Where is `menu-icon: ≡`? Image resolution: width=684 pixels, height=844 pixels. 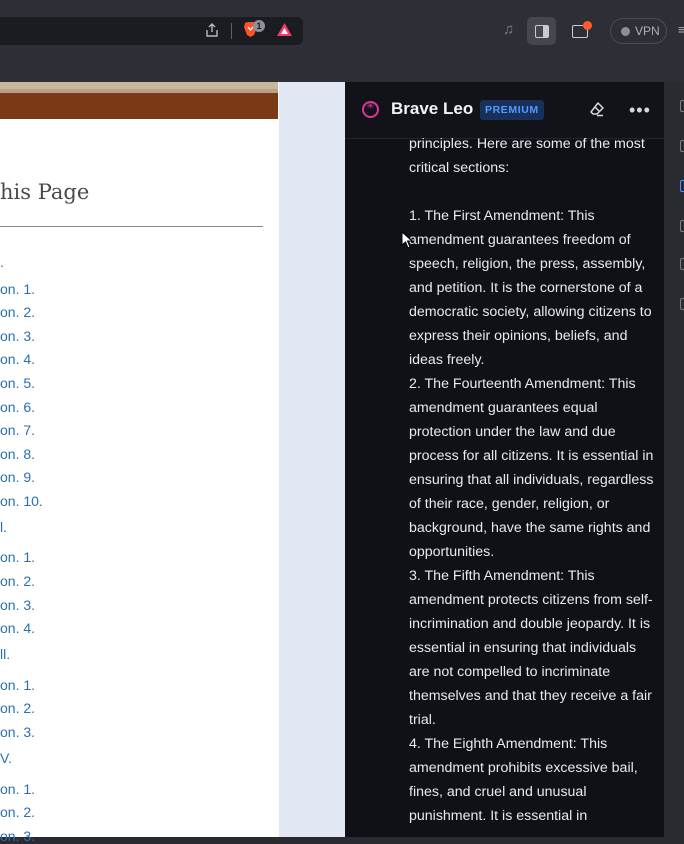 menu-icon: ≡ is located at coordinates (681, 29).